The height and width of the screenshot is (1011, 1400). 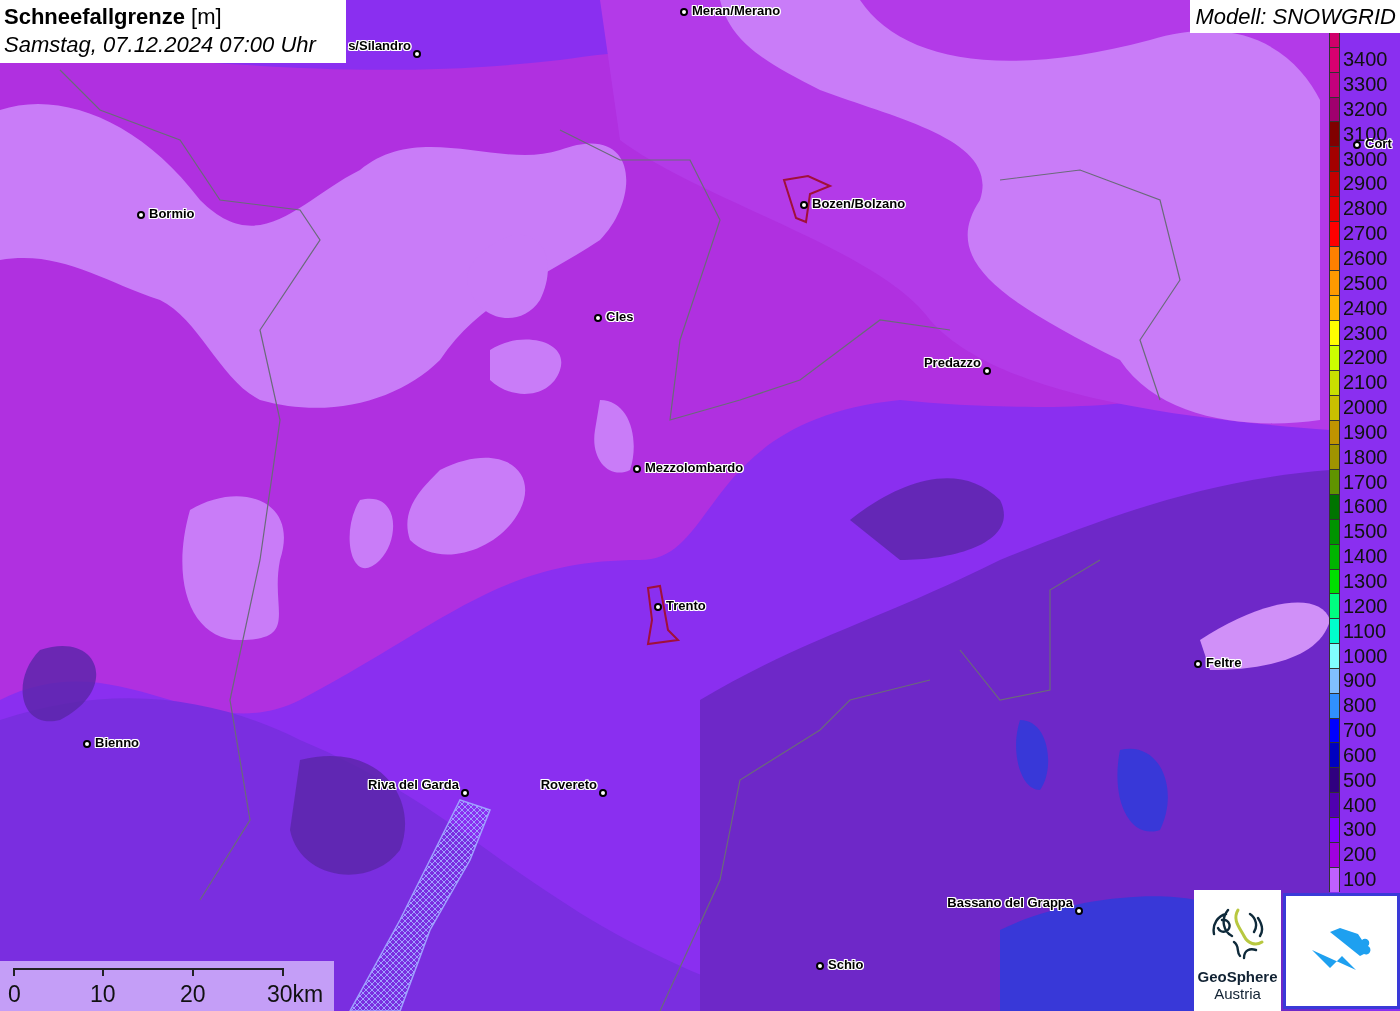 I want to click on place-label: s/Silandro, so click(x=379, y=46).